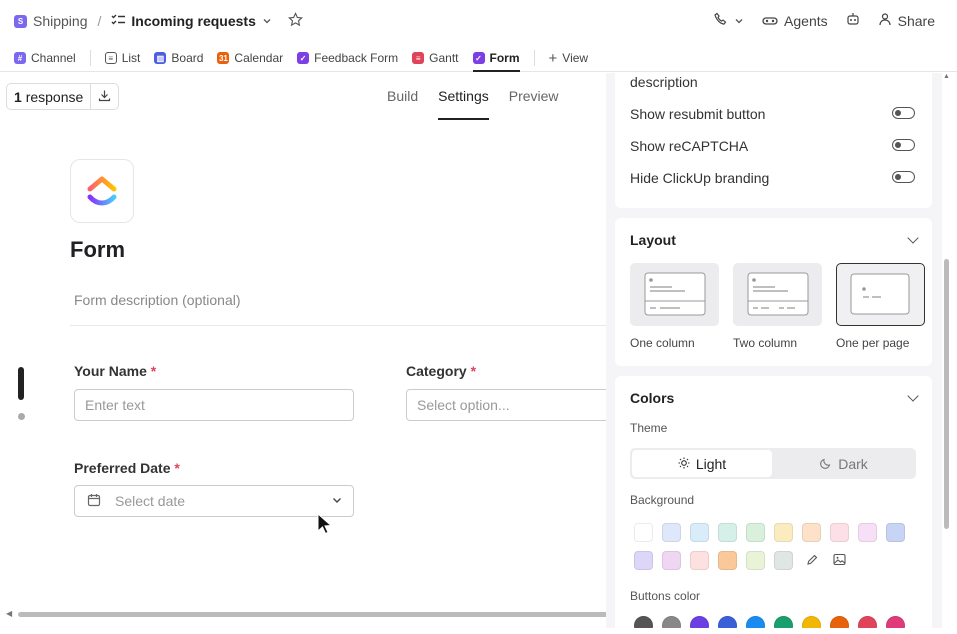 The image size is (957, 634). What do you see at coordinates (903, 177) in the screenshot?
I see `branding-toggle` at bounding box center [903, 177].